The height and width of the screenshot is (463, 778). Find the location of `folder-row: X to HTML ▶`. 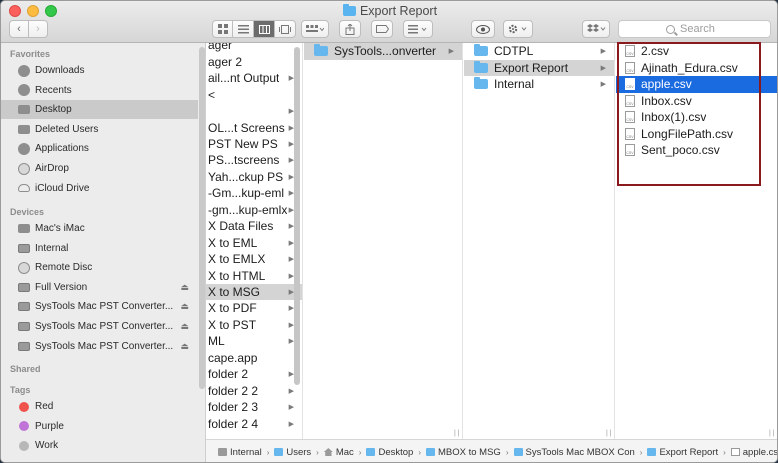

folder-row: X to HTML ▶ is located at coordinates (254, 275).